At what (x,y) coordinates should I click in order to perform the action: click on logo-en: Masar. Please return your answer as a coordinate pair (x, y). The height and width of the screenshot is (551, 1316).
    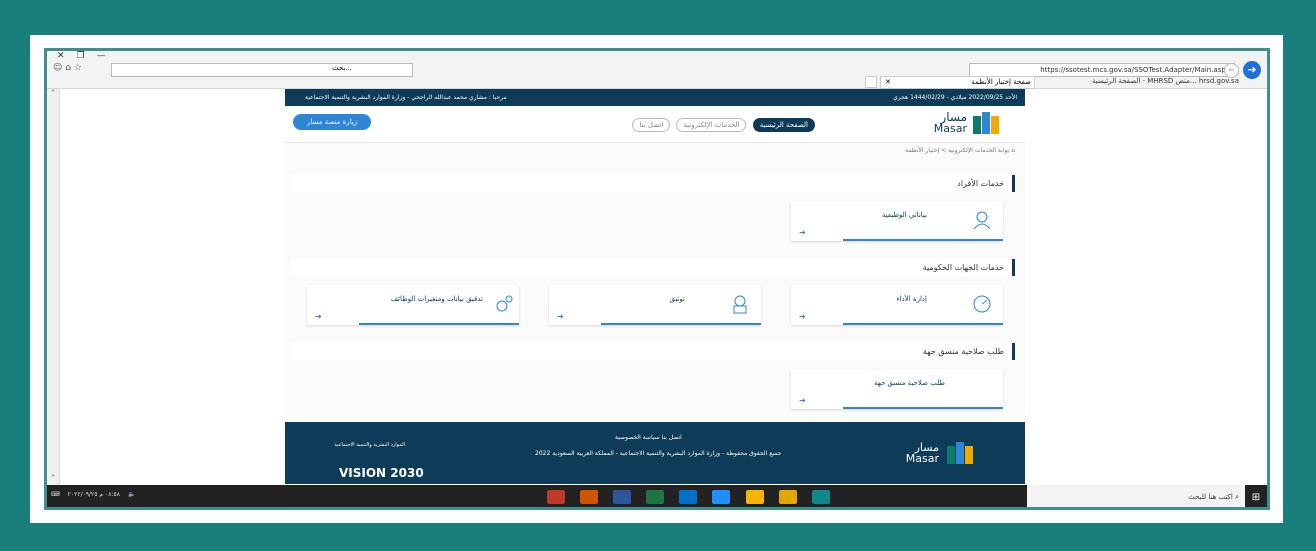
    Looking at the image, I should click on (950, 128).